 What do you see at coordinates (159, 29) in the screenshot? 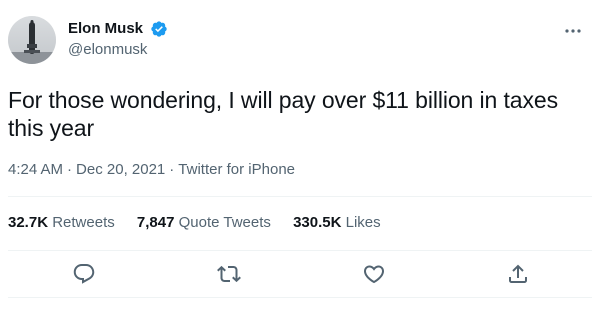
I see `verified-badge-icon` at bounding box center [159, 29].